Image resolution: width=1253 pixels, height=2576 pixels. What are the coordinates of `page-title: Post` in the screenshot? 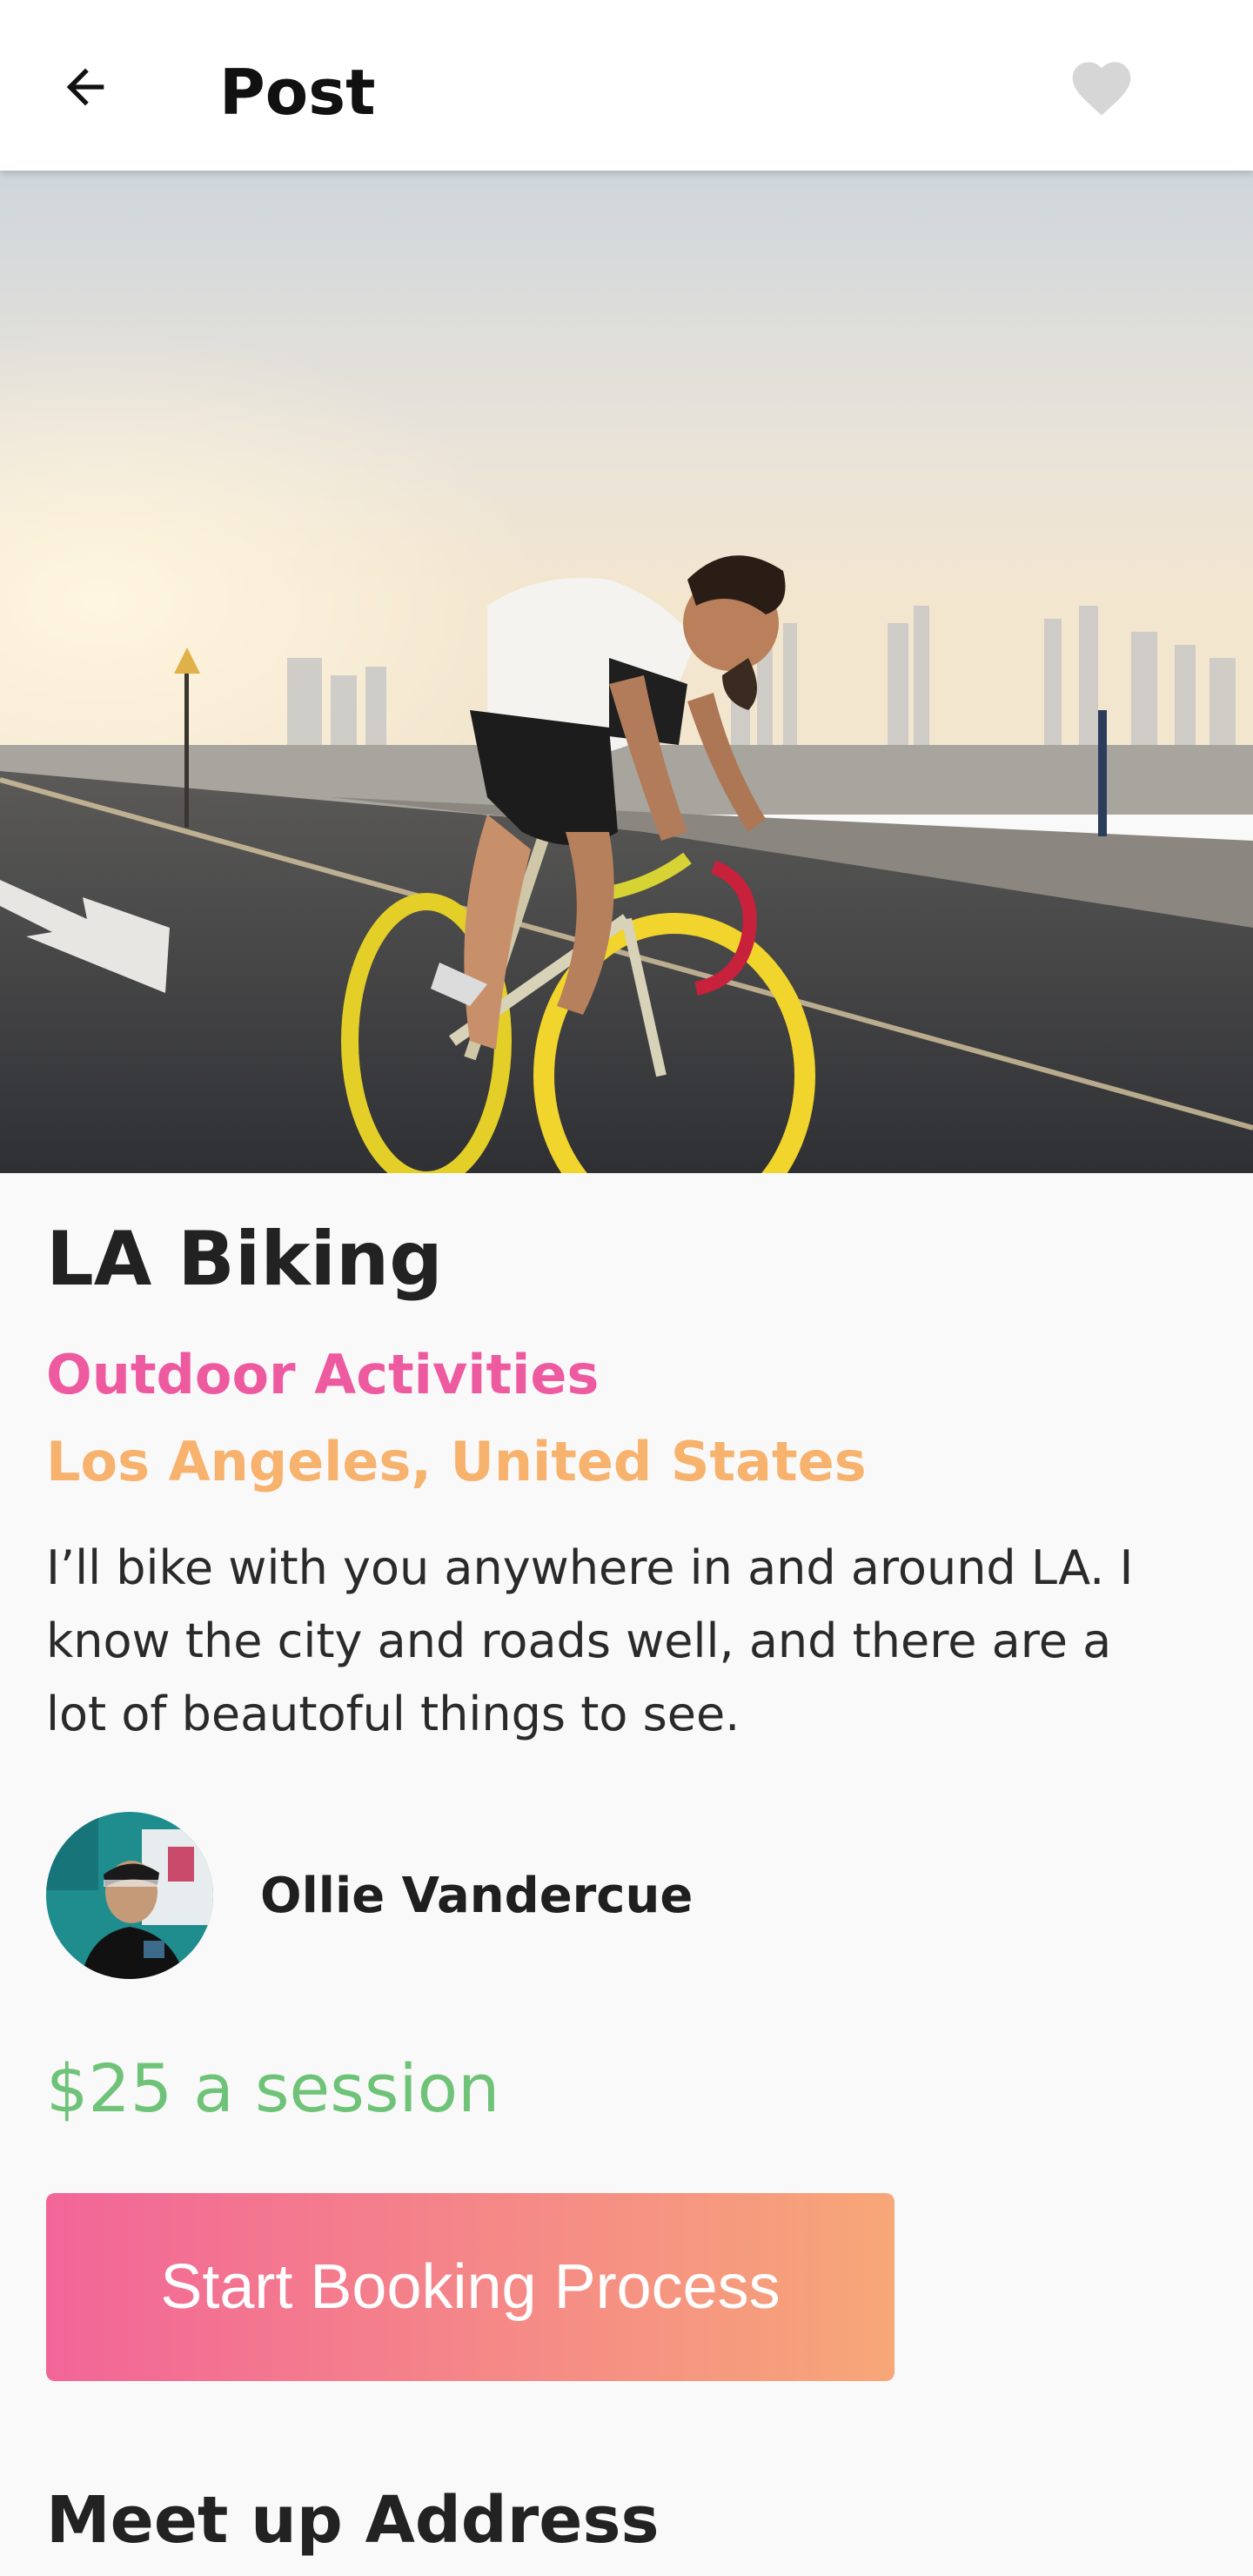 It's located at (297, 92).